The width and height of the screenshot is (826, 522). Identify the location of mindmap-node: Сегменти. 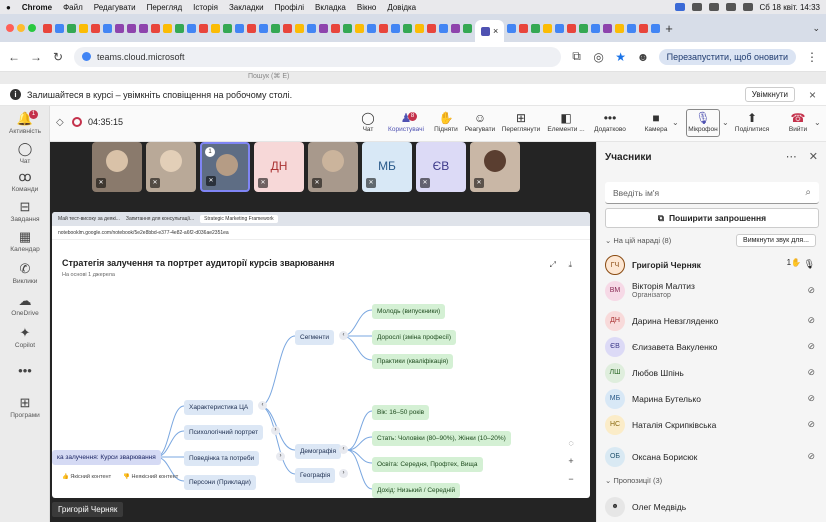
(314, 337).